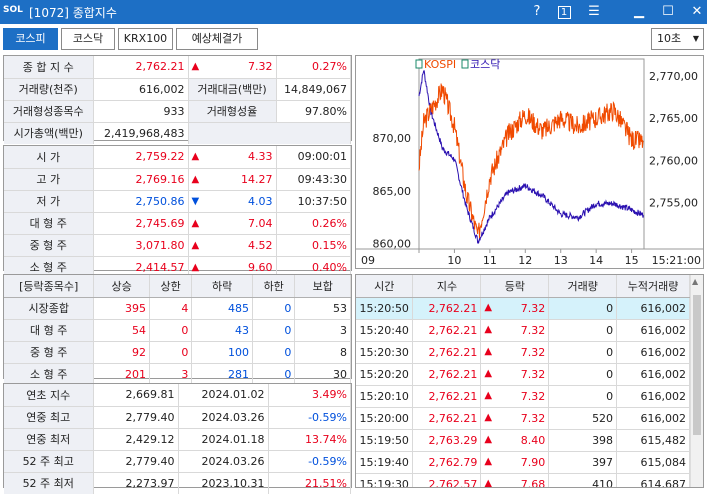  I want to click on tab-expected-price: 예상체결가, so click(217, 39).